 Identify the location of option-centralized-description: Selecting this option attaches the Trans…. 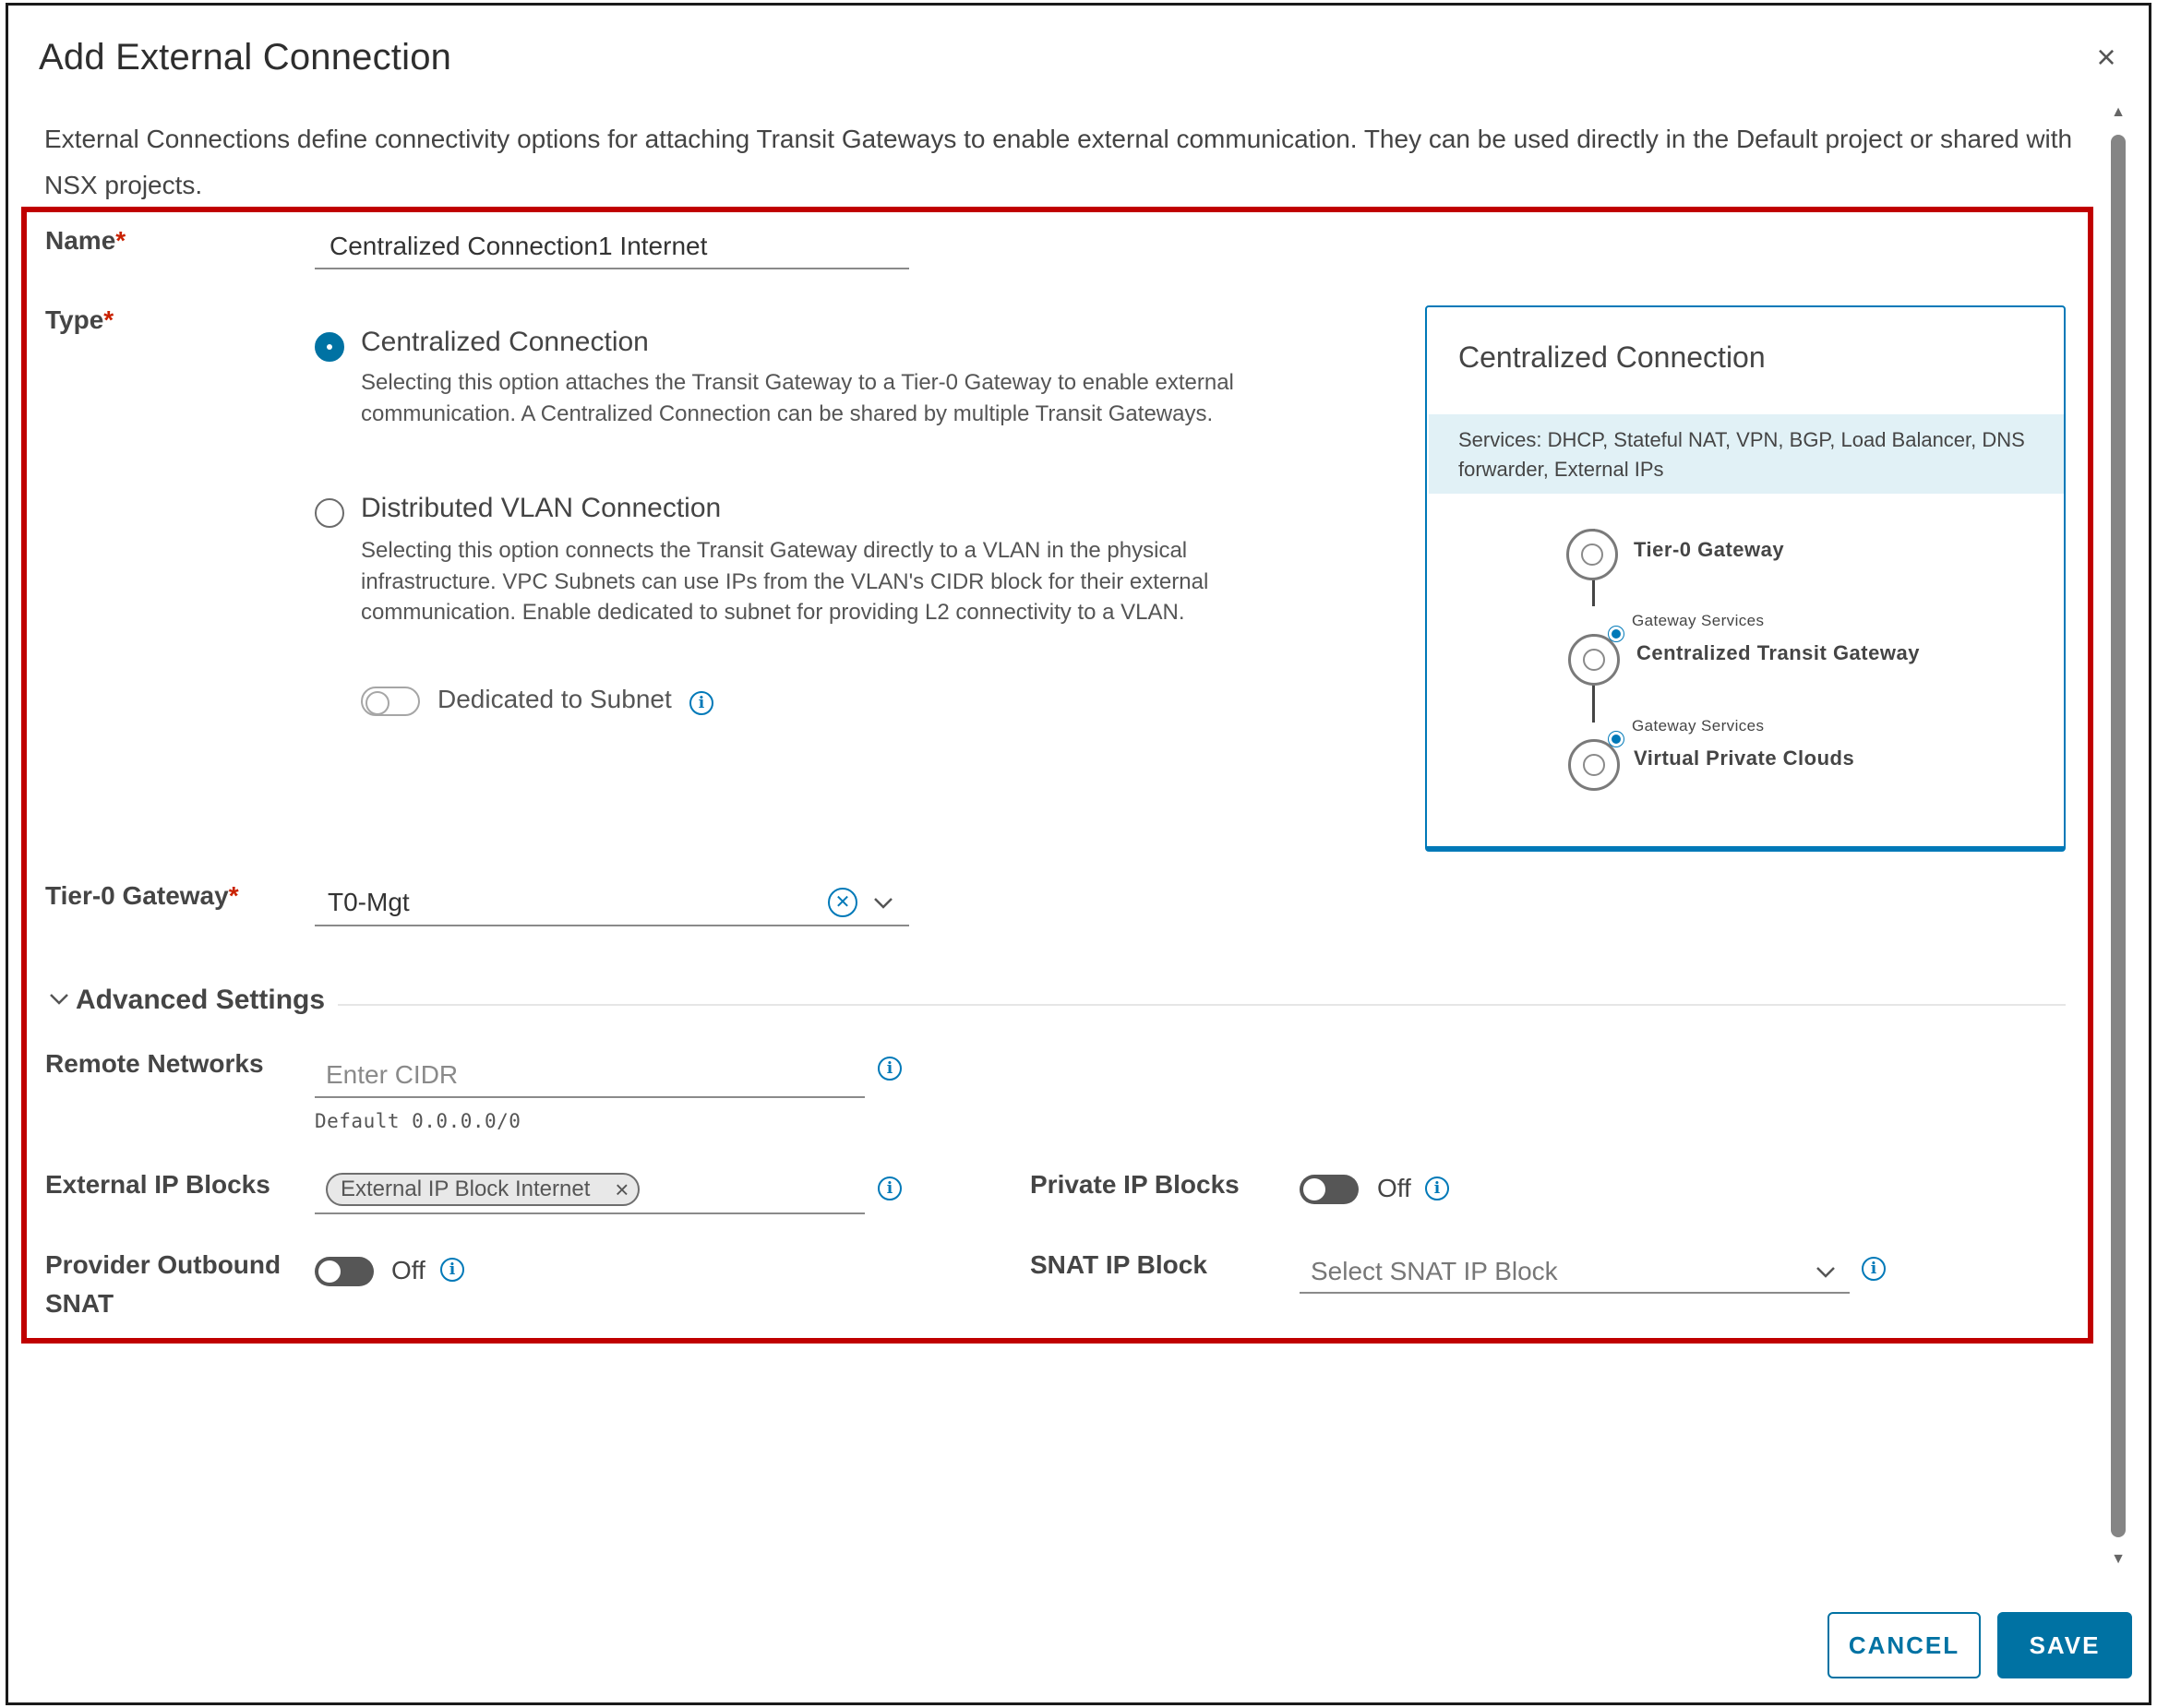
(797, 398).